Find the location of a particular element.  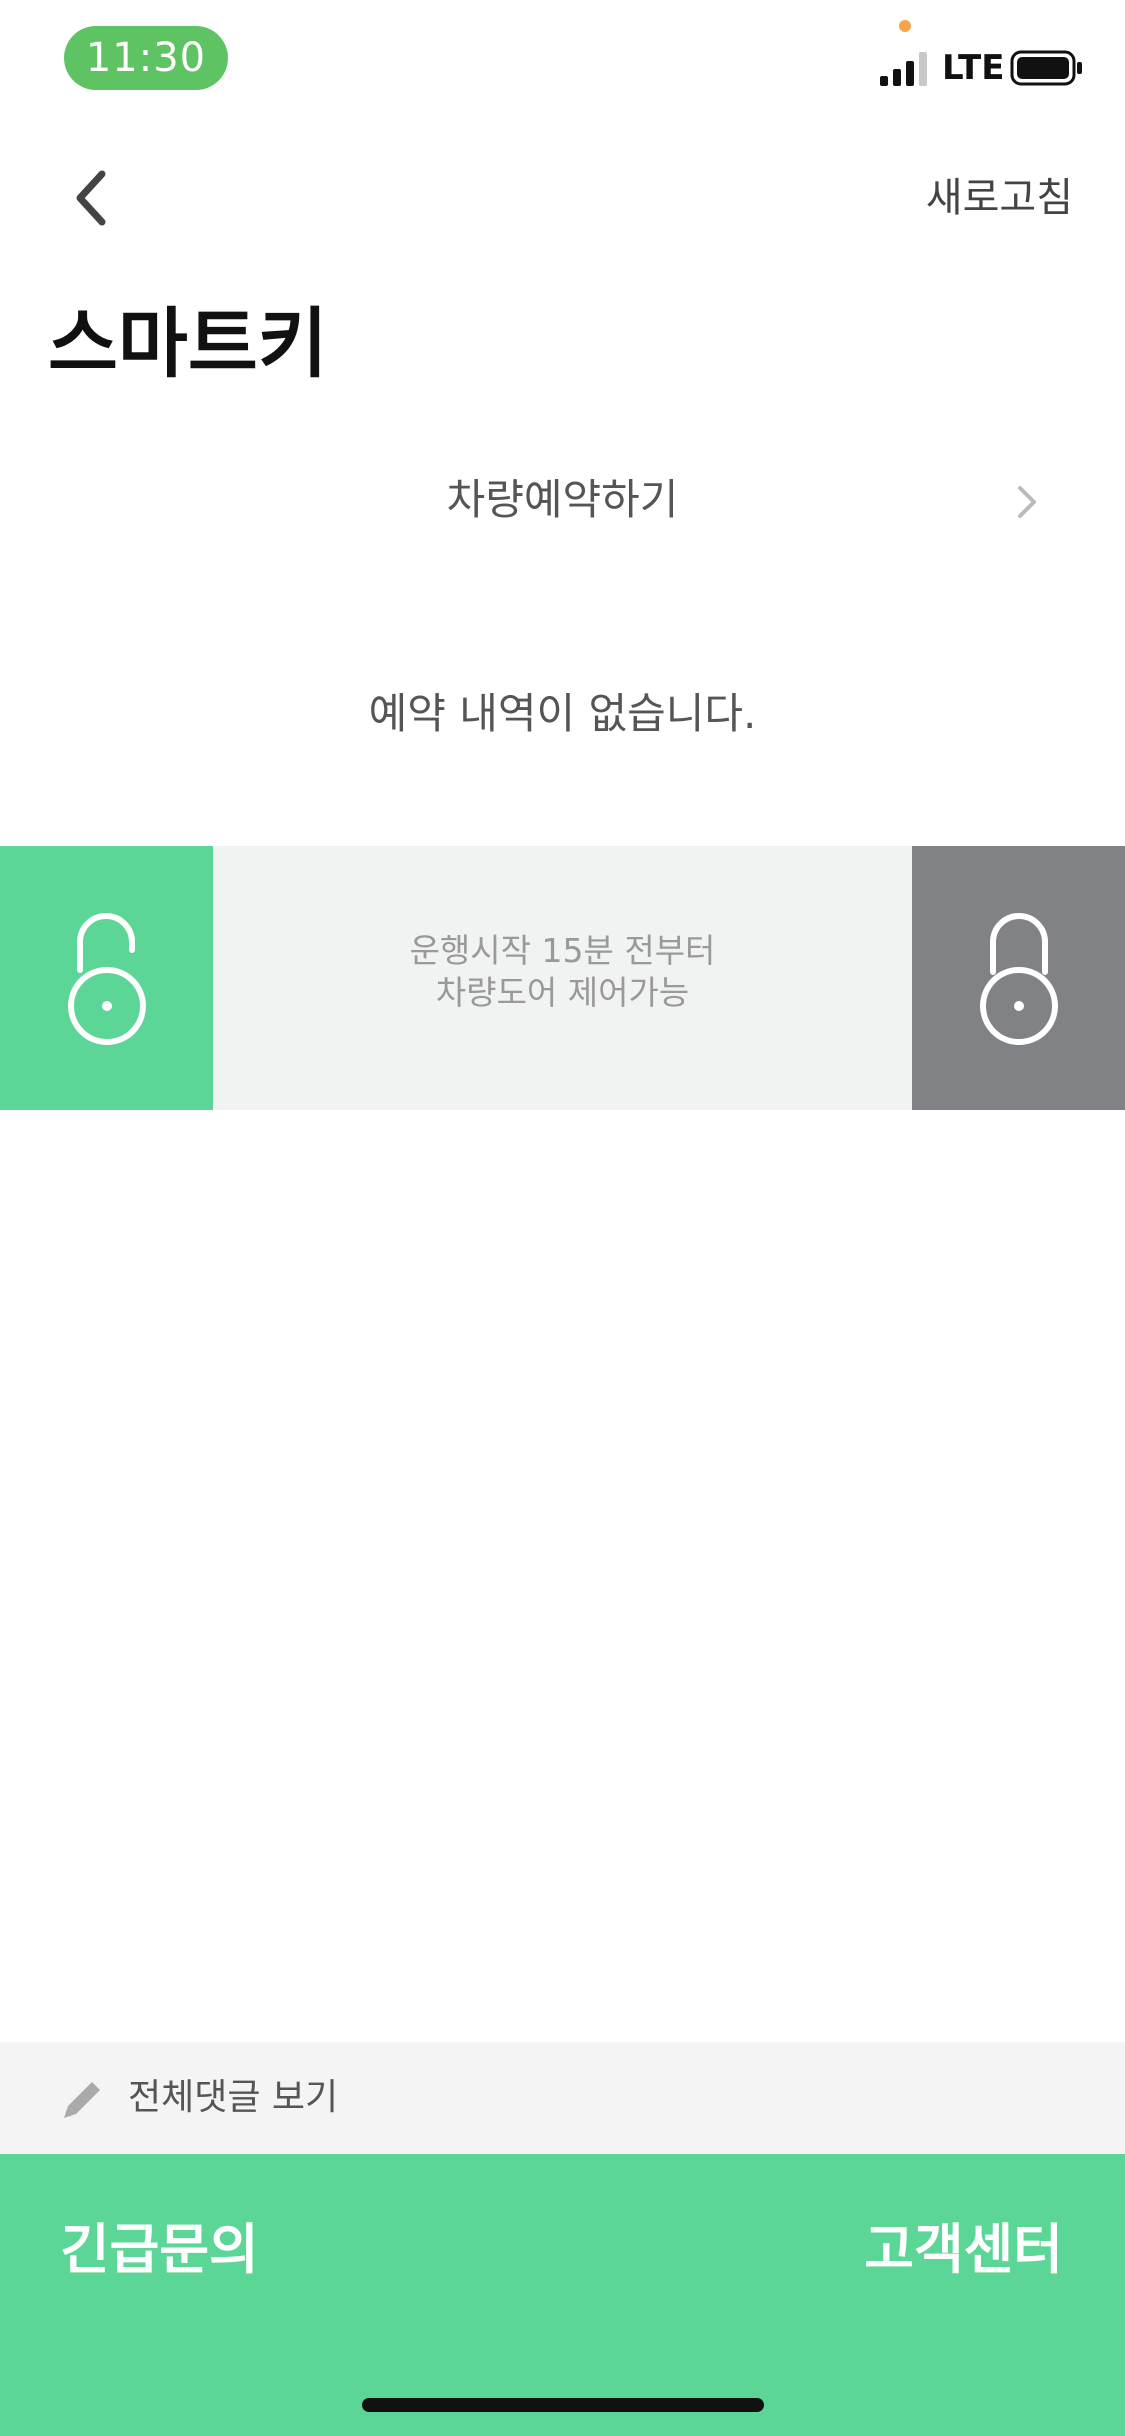

refresh-button: 새로고침 is located at coordinates (999, 198).